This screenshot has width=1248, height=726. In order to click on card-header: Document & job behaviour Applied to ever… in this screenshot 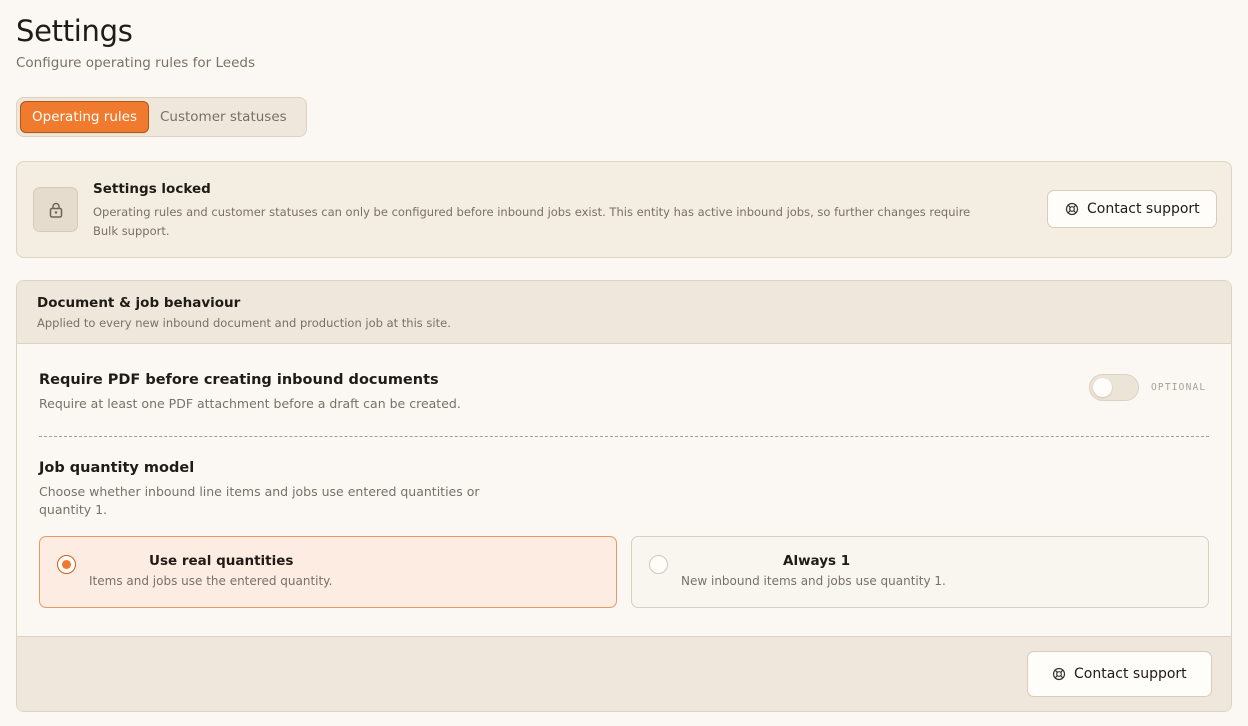, I will do `click(624, 312)`.